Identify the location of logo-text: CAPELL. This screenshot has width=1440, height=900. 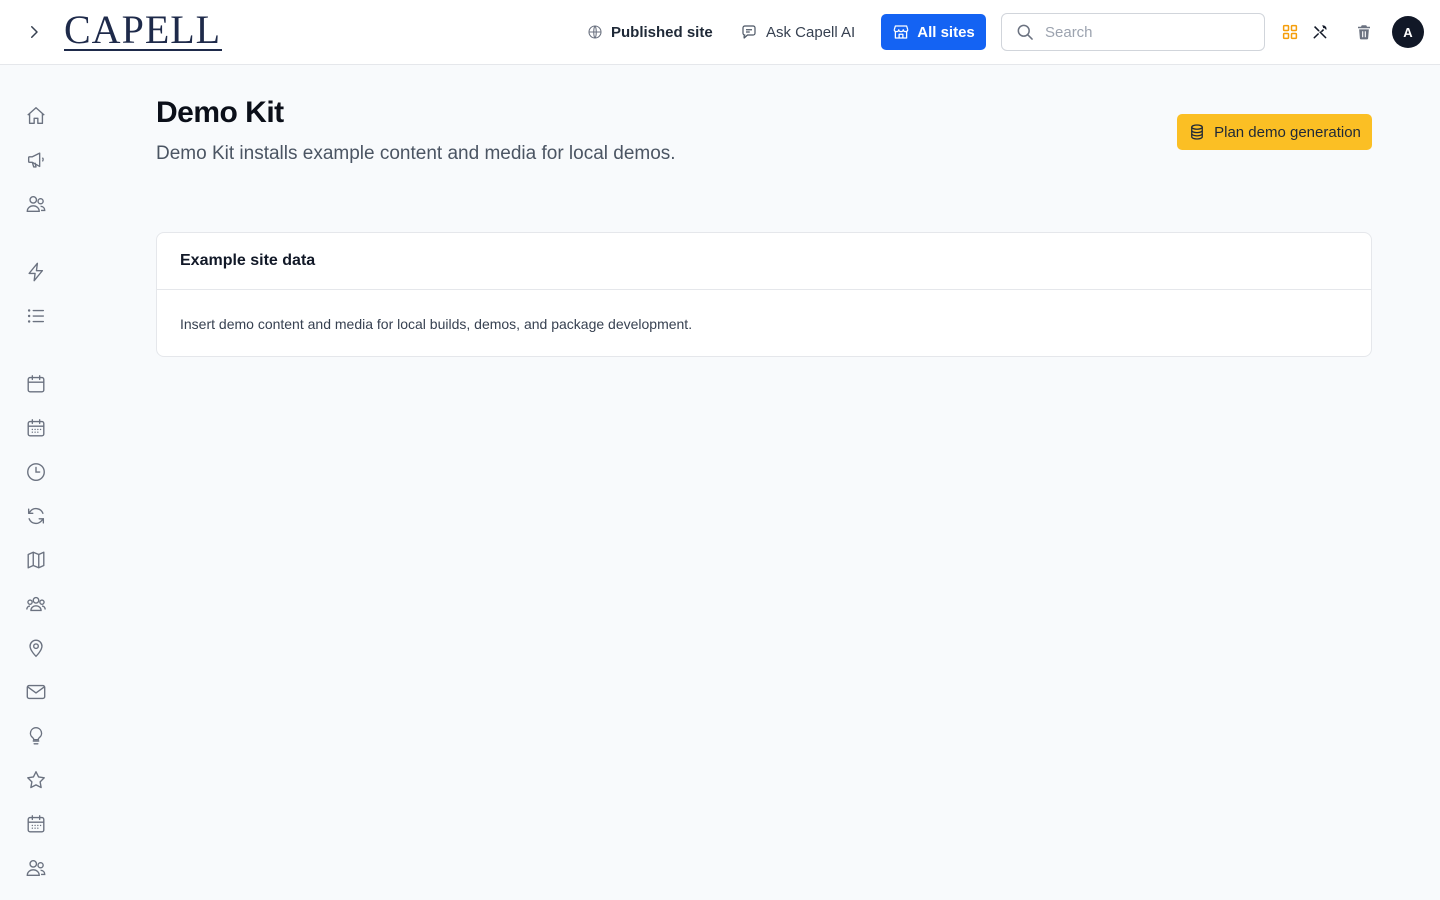
(143, 29).